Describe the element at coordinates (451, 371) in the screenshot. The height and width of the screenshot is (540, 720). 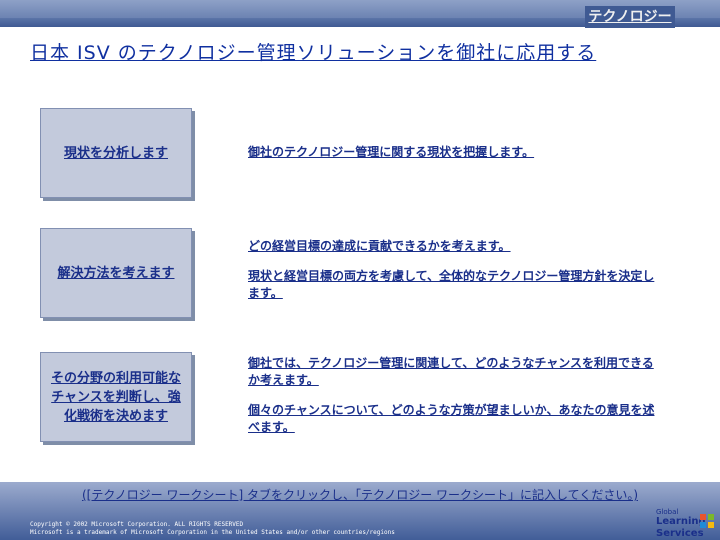
I see `description-opportunities: 御社では、テクノロジー管理に関連して、どのようなチャンスを利用できるか考えます。` at that location.